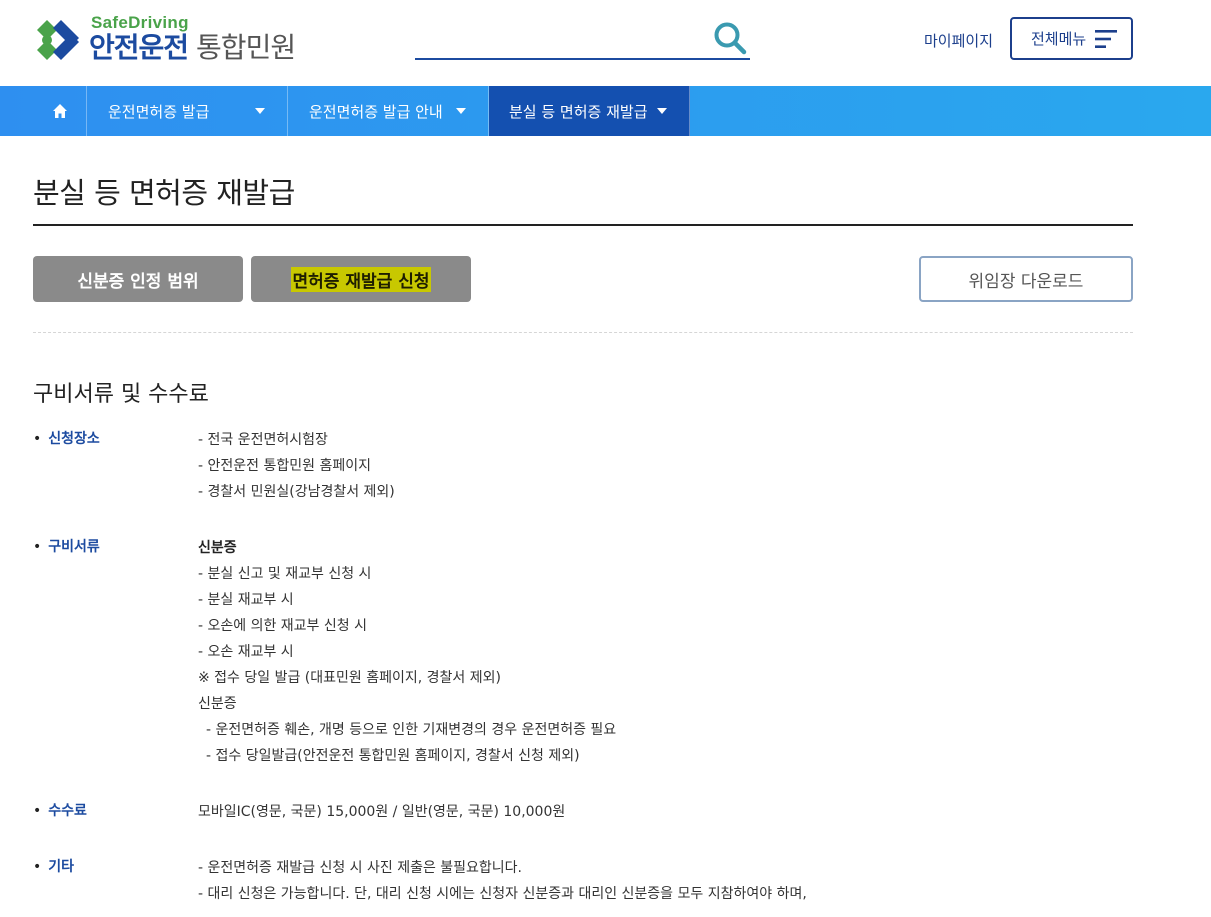 Image resolution: width=1211 pixels, height=917 pixels. I want to click on tab-label: 신분증 인정 범위, so click(138, 281).